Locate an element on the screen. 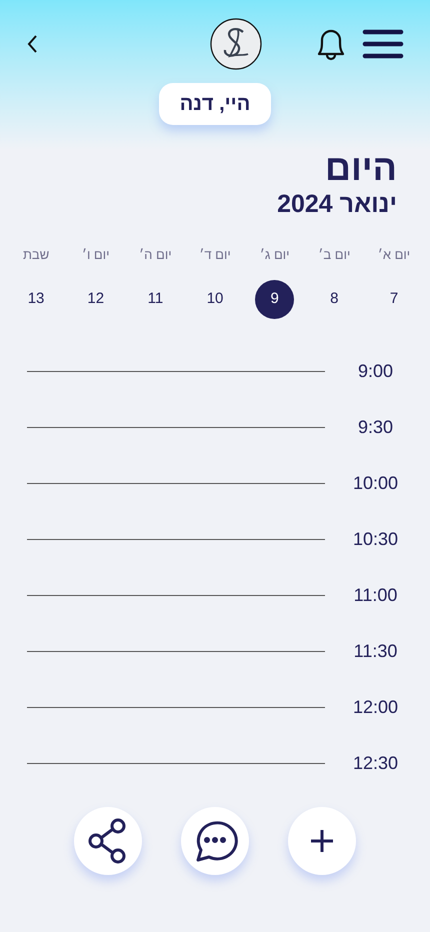 The height and width of the screenshot is (932, 430). date-button: 11 is located at coordinates (155, 299).